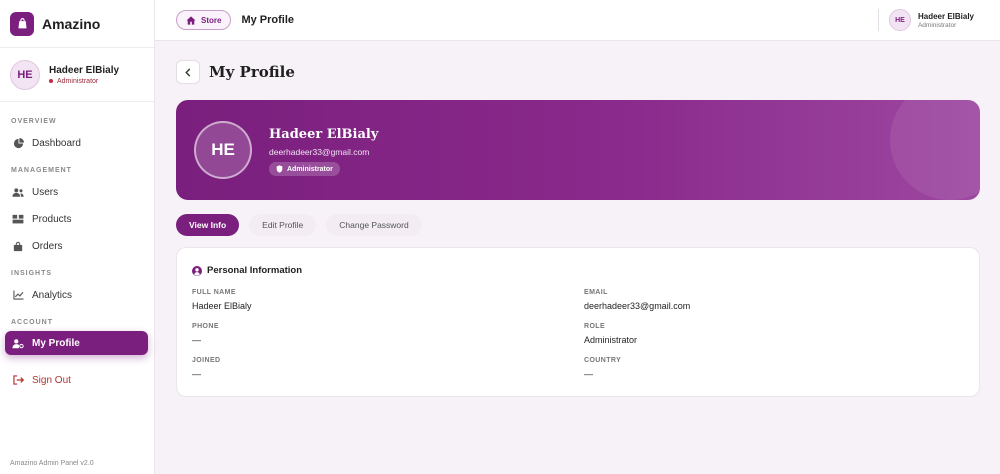 This screenshot has height=474, width=1000. I want to click on sidebar-item-orders: Orders, so click(76, 246).